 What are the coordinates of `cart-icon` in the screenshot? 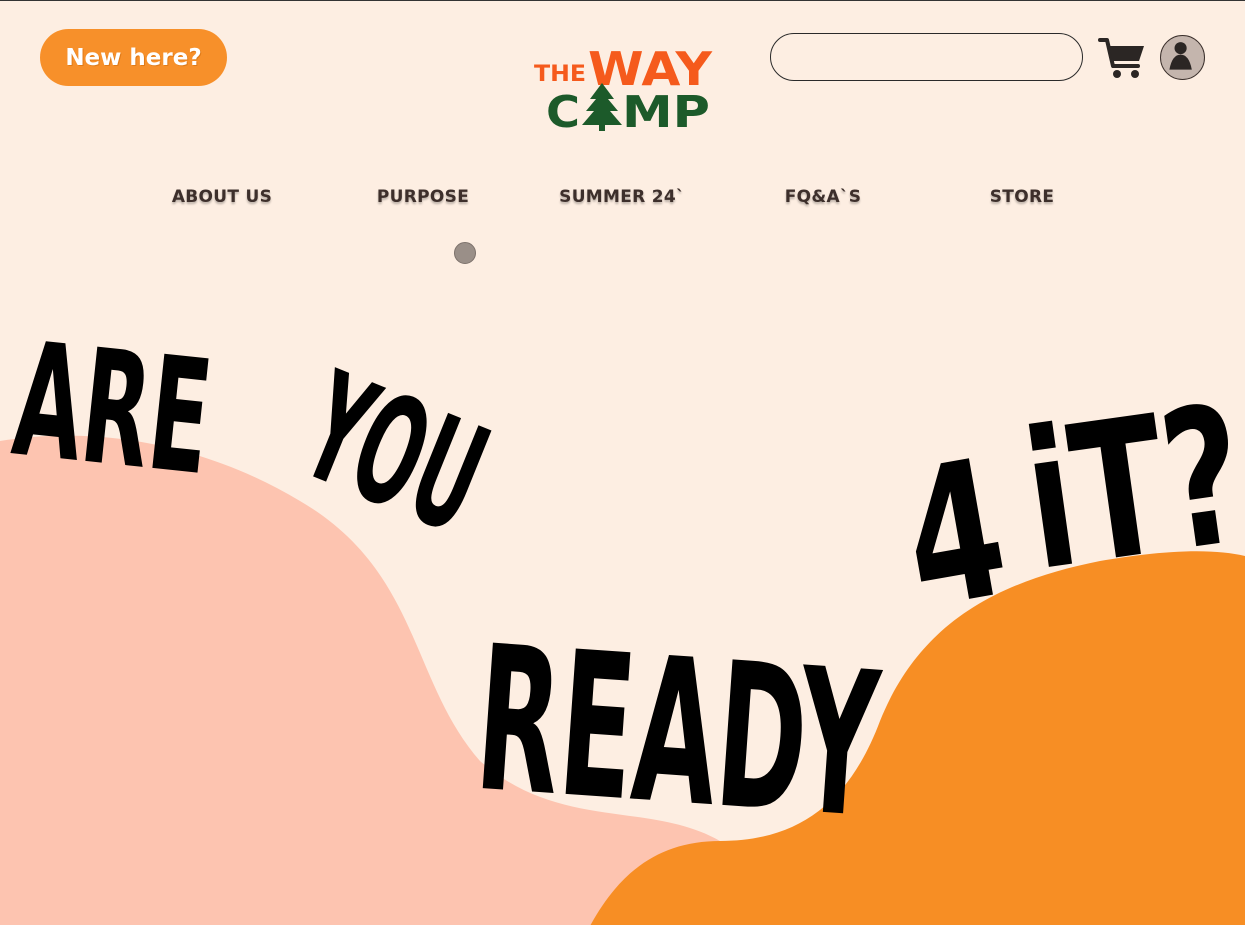 It's located at (1122, 58).